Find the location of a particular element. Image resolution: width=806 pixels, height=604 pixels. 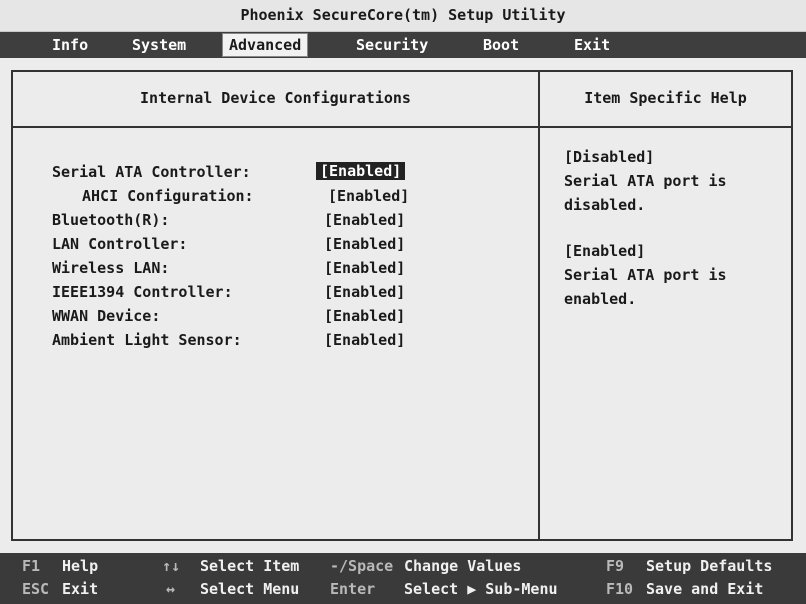

help-line: [Disabled] is located at coordinates (609, 157).